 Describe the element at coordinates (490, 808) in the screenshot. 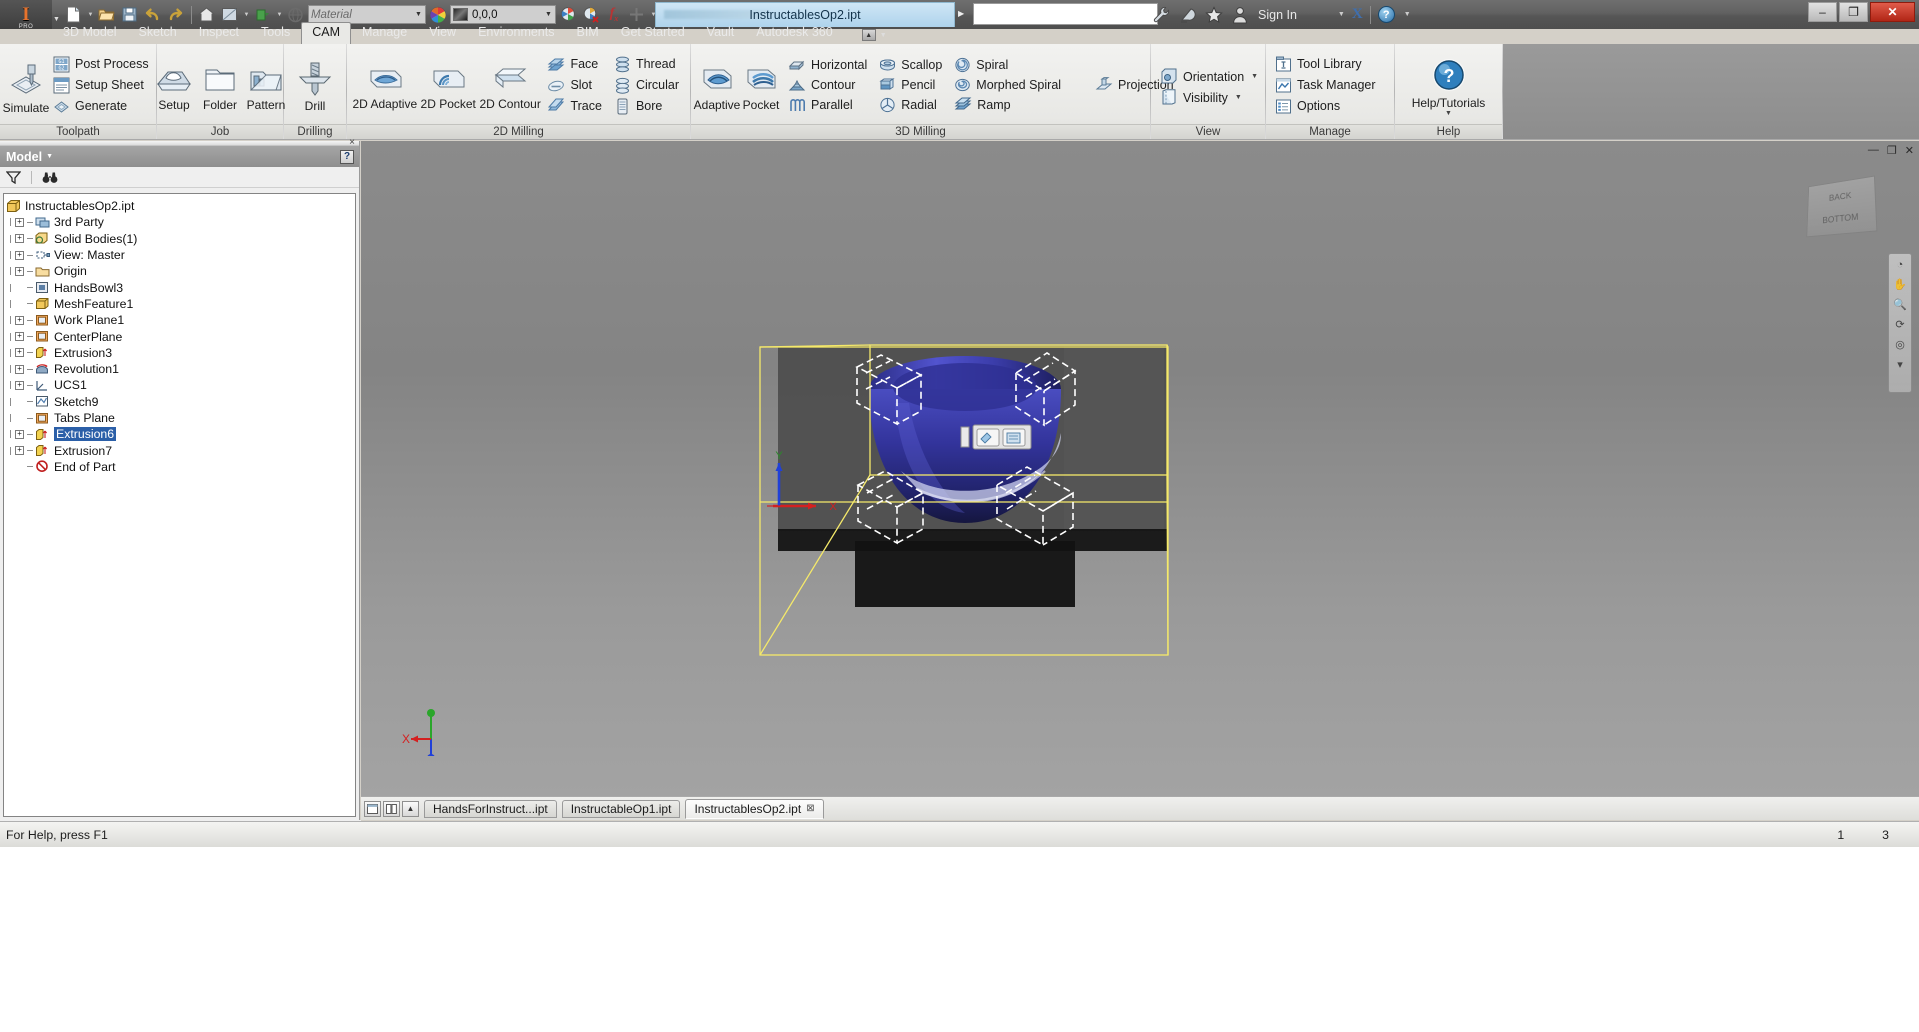

I see `document-tab-handsforinstruct: HandsForInstruct...ipt` at that location.